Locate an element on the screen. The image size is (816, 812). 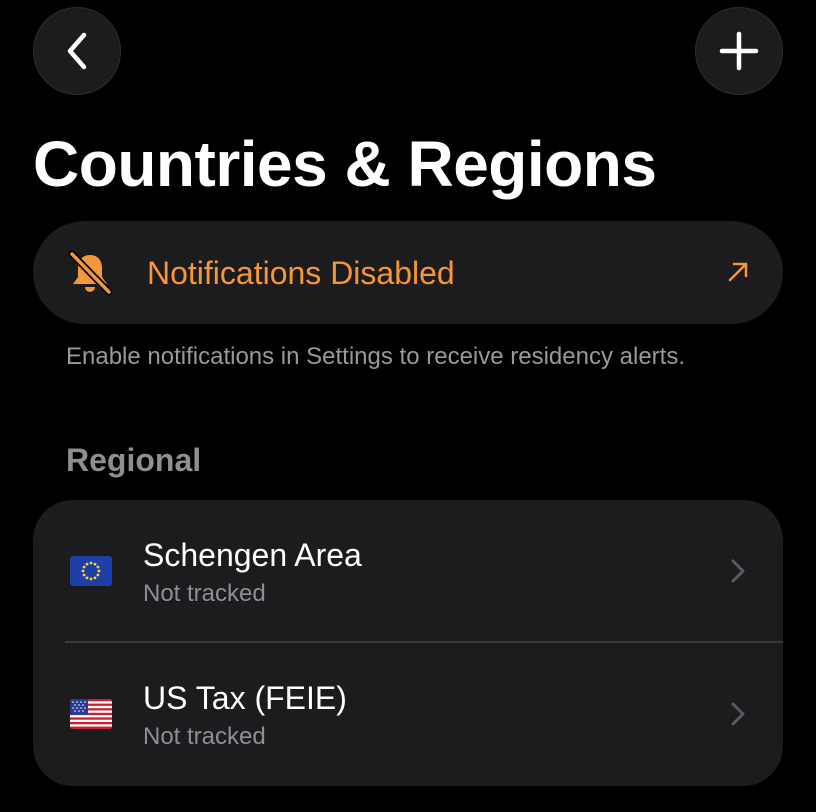
plus-icon is located at coordinates (739, 51).